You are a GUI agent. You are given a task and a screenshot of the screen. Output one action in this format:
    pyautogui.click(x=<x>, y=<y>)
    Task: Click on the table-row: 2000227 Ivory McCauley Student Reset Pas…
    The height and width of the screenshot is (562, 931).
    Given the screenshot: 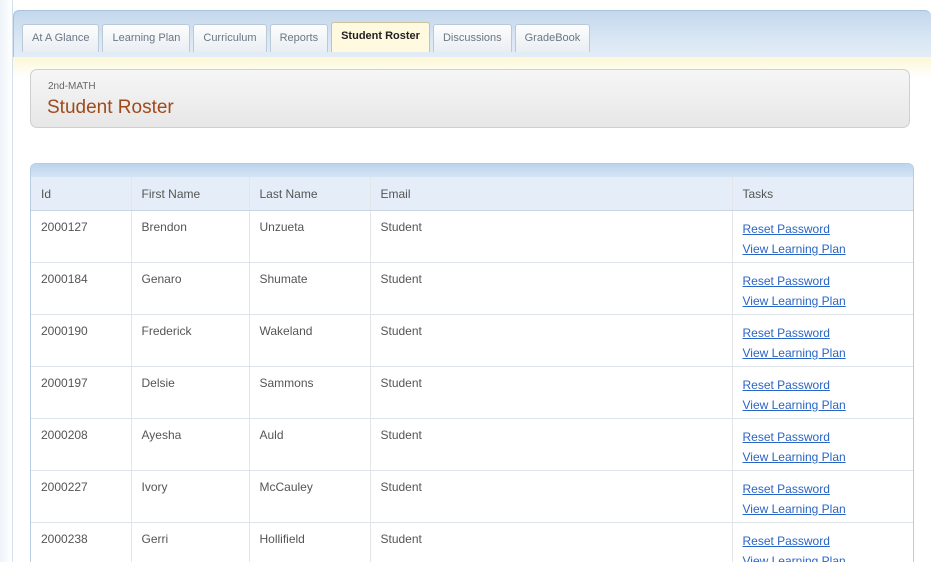 What is the action you would take?
    pyautogui.click(x=472, y=496)
    